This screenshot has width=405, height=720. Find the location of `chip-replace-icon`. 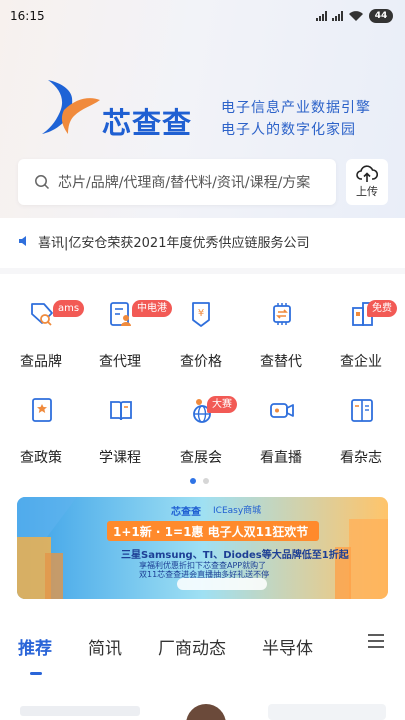

chip-replace-icon is located at coordinates (282, 314).